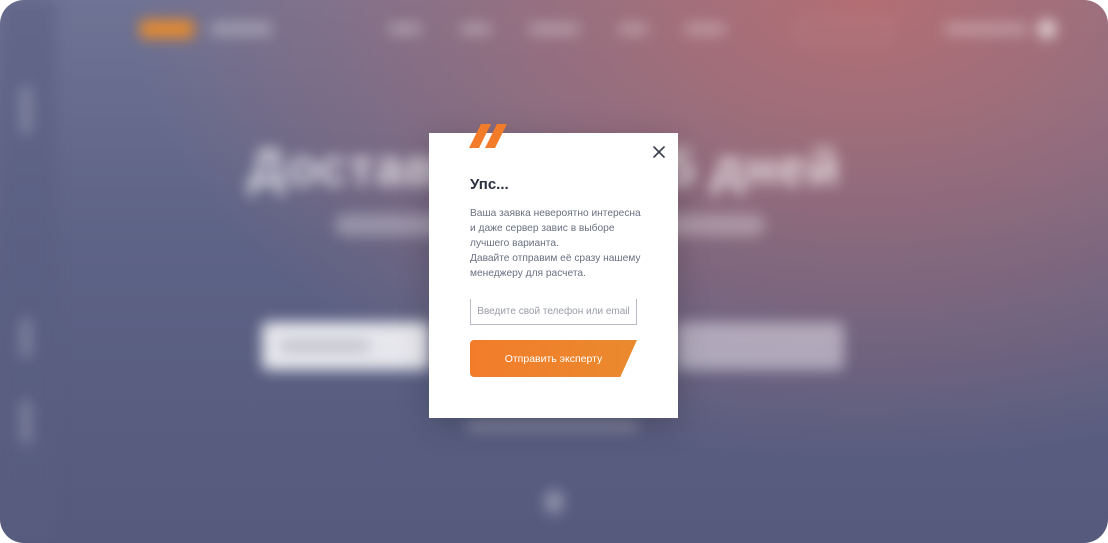 The width and height of the screenshot is (1108, 543). Describe the element at coordinates (488, 136) in the screenshot. I see `double-stripe-icon` at that location.